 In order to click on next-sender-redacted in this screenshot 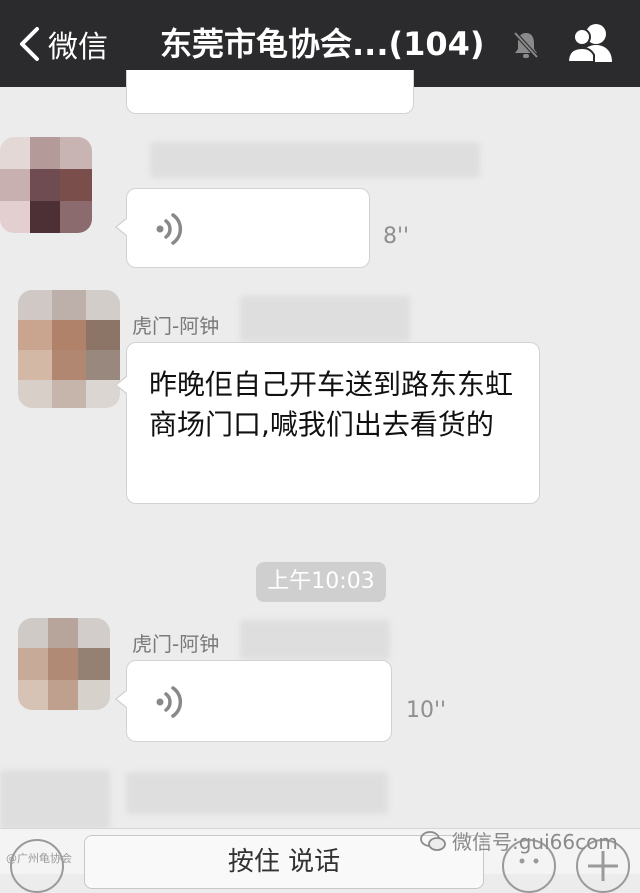, I will do `click(257, 793)`.